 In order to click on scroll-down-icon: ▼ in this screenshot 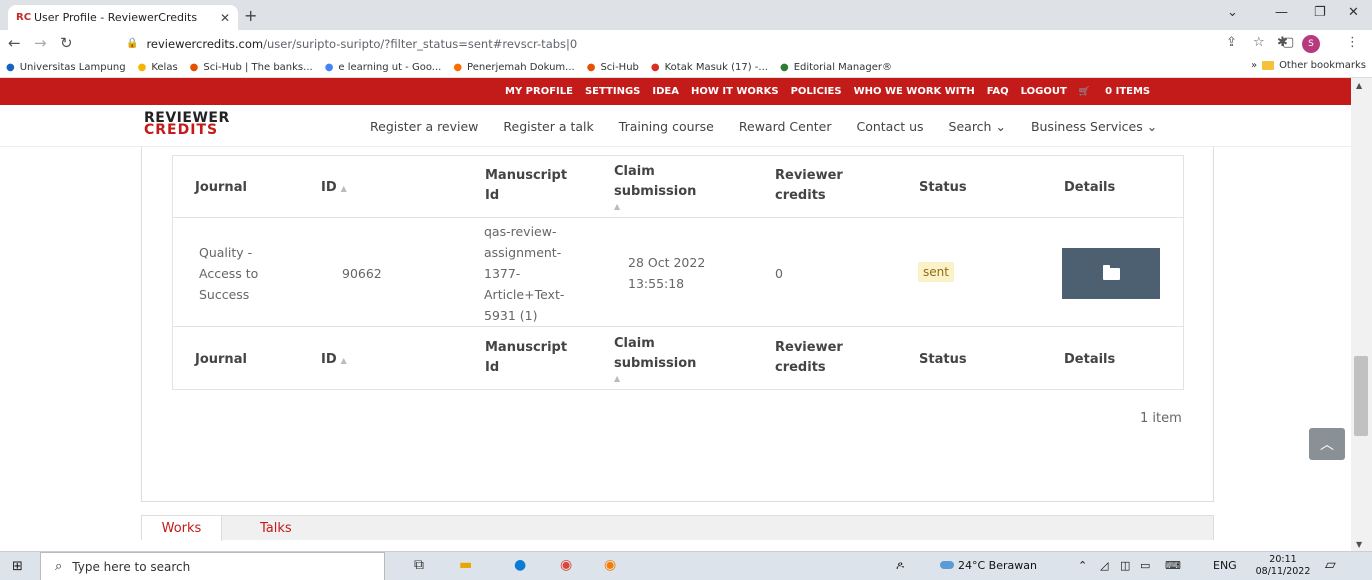, I will do `click(1359, 544)`.